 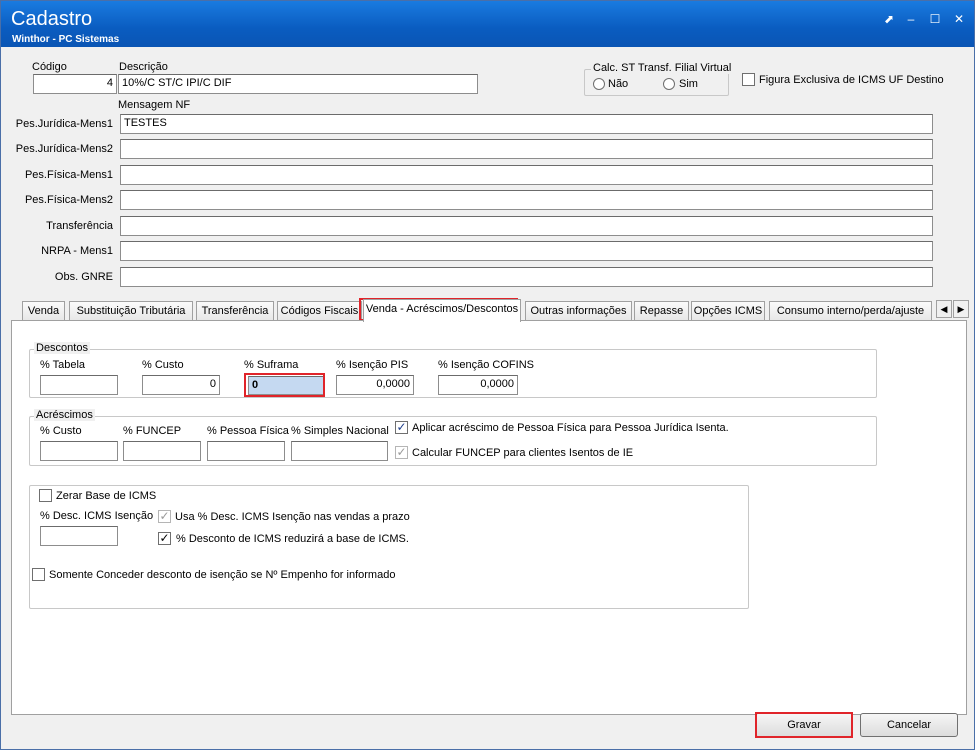 I want to click on cancelar-button: Cancelar, so click(x=909, y=725).